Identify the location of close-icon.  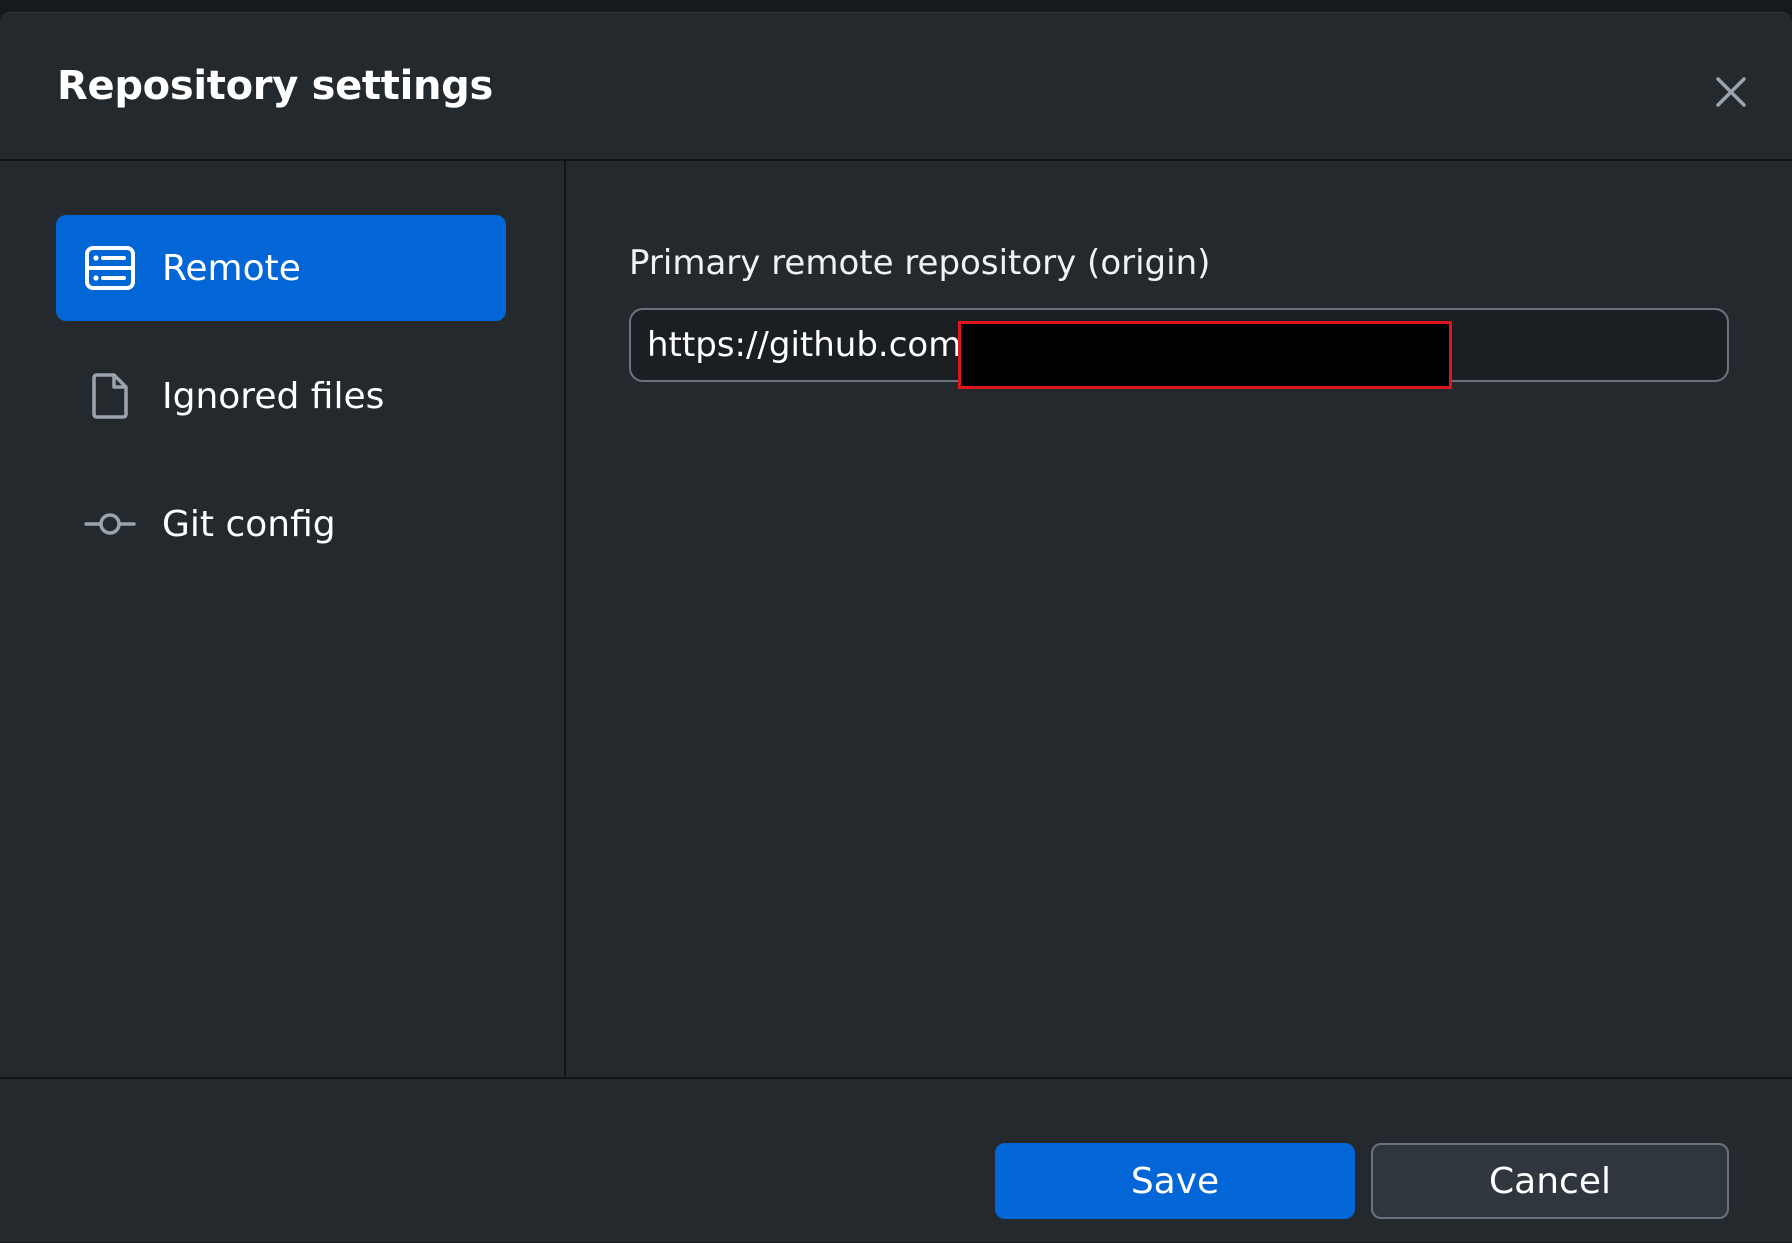
(1731, 92).